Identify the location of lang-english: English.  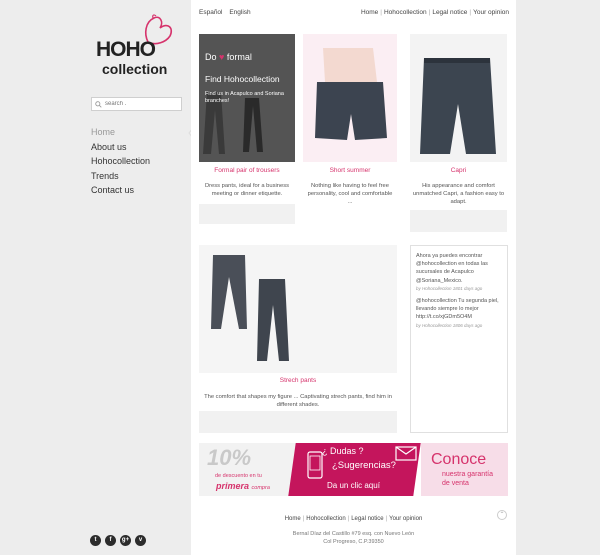
(239, 12).